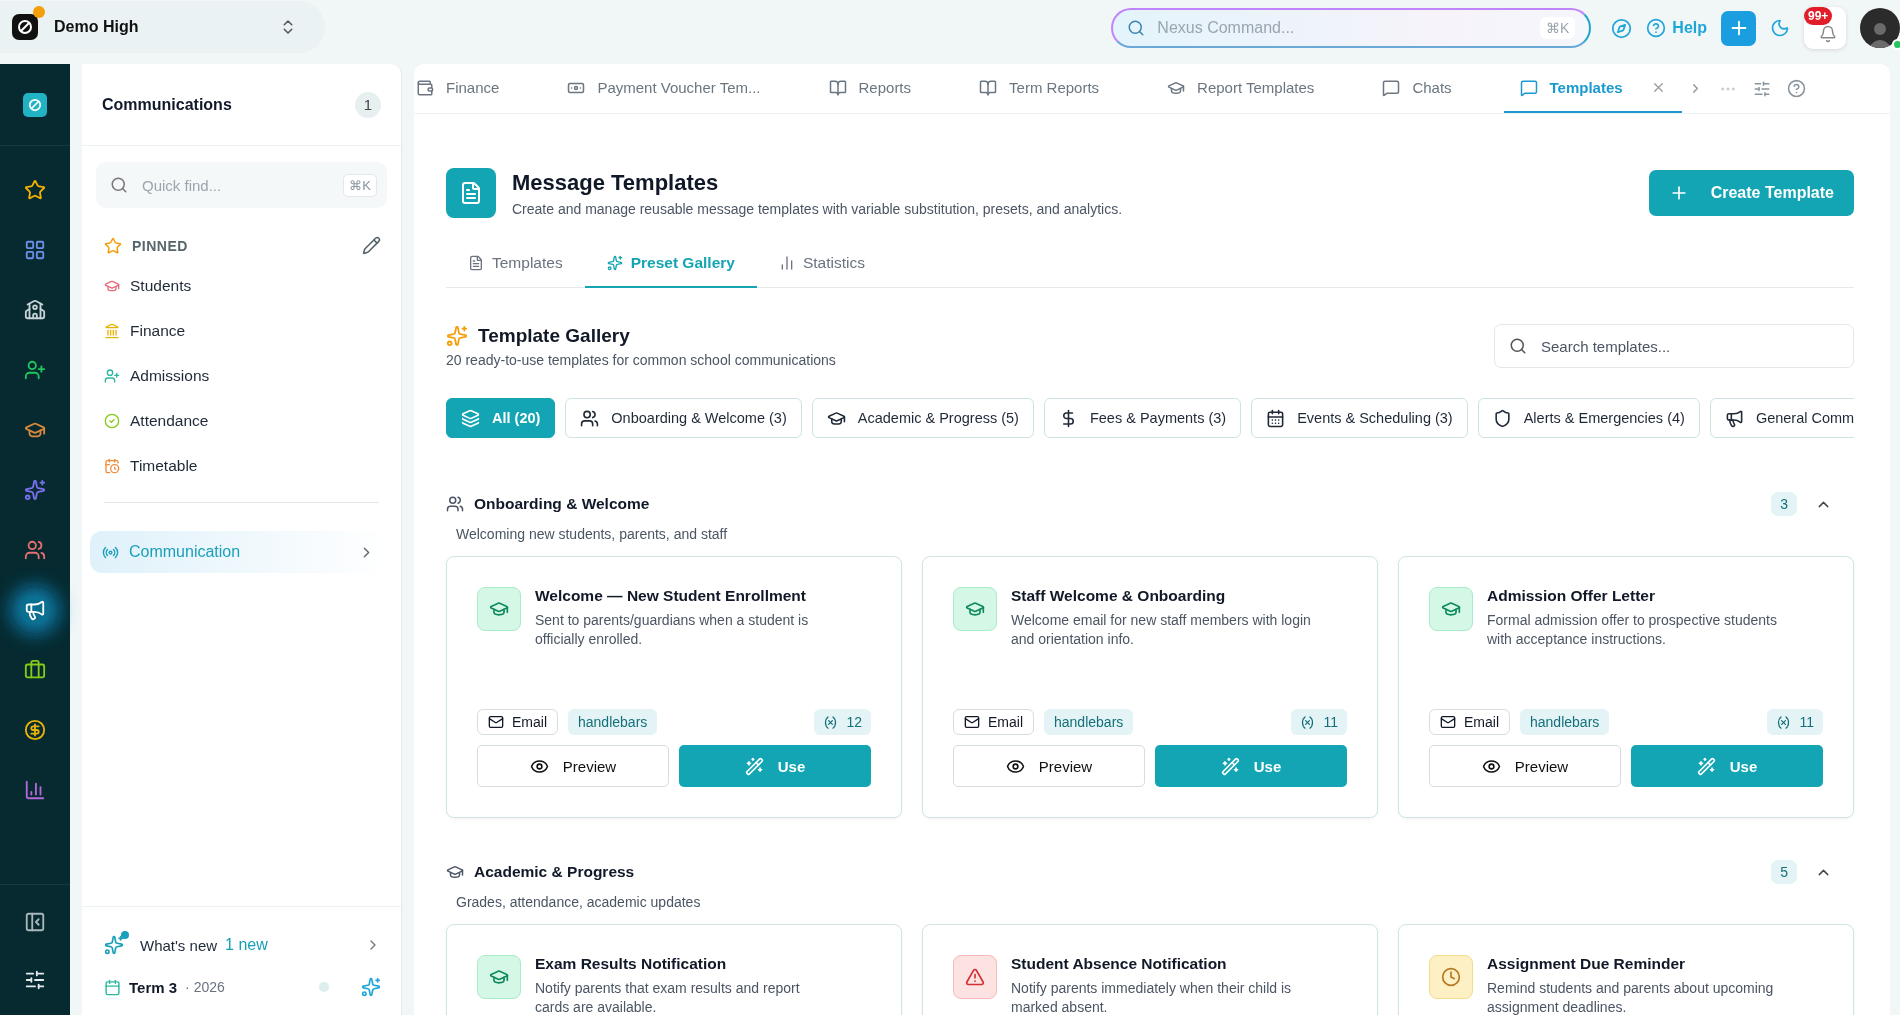 The width and height of the screenshot is (1900, 1015). Describe the element at coordinates (368, 104) in the screenshot. I see `count-badge: 1` at that location.